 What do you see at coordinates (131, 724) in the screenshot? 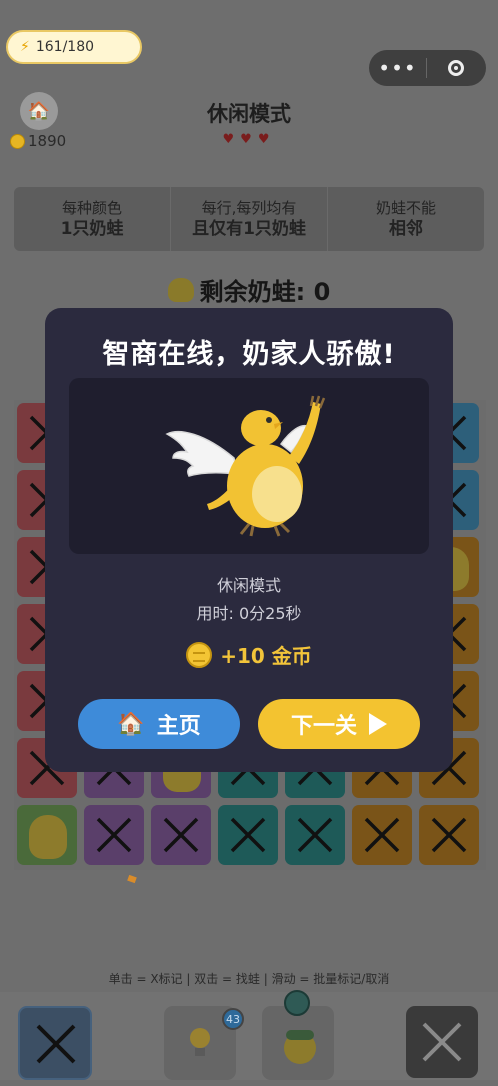
I see `house-icon: 🏠` at bounding box center [131, 724].